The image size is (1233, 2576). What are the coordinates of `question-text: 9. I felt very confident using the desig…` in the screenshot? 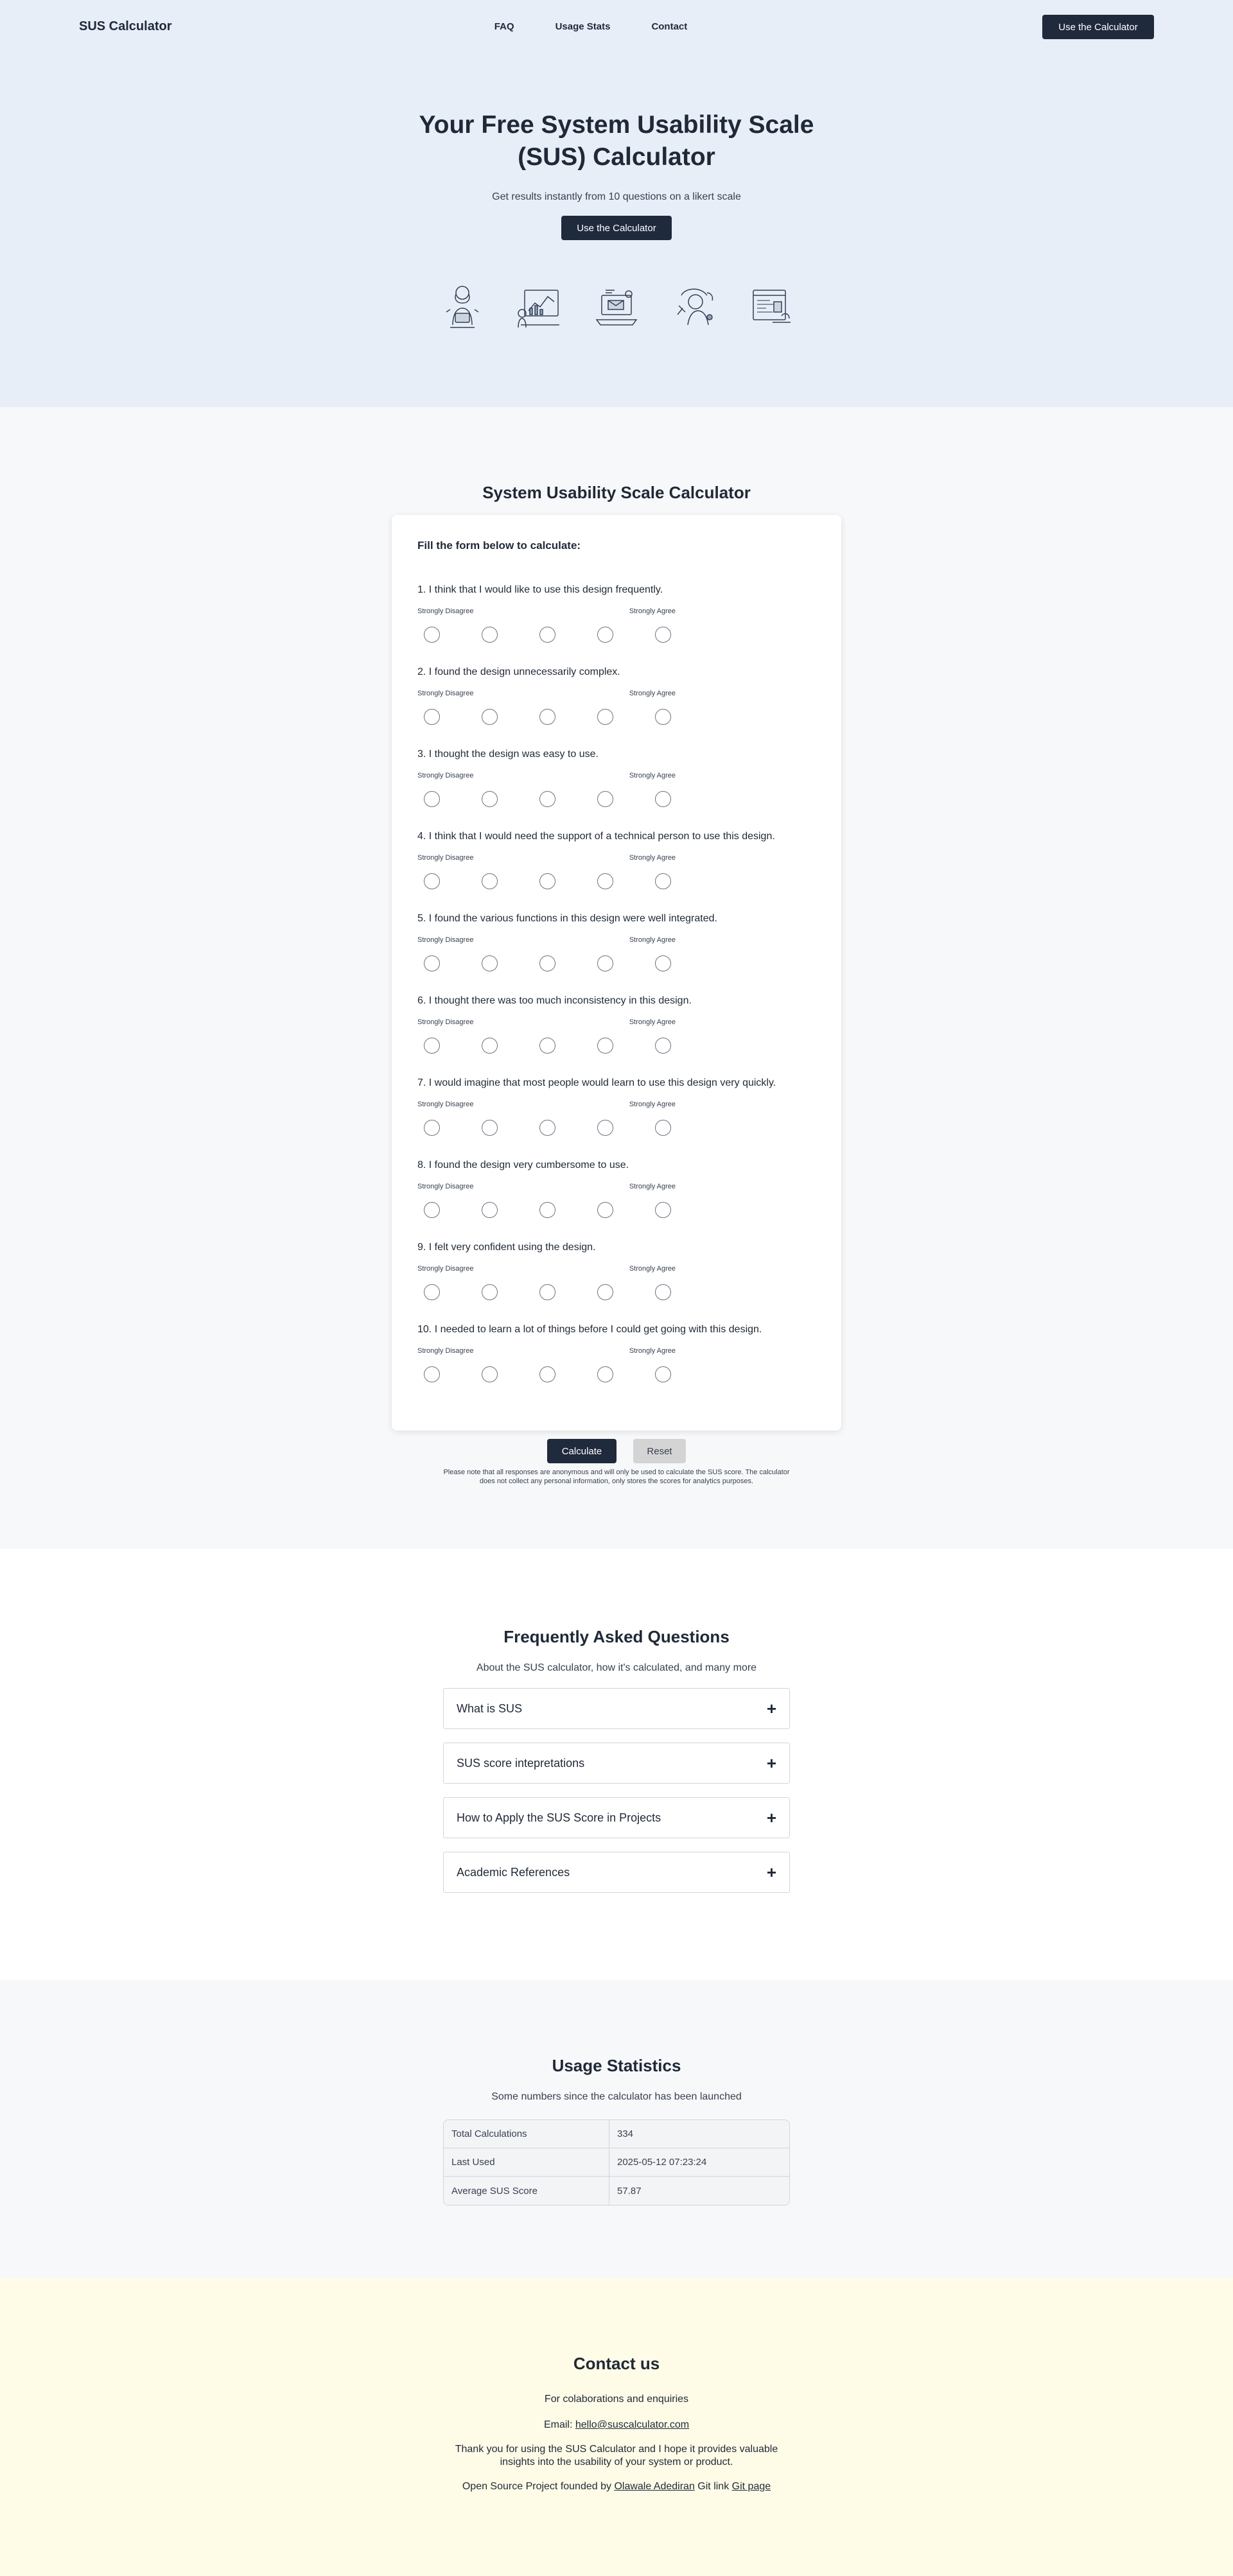 It's located at (506, 1247).